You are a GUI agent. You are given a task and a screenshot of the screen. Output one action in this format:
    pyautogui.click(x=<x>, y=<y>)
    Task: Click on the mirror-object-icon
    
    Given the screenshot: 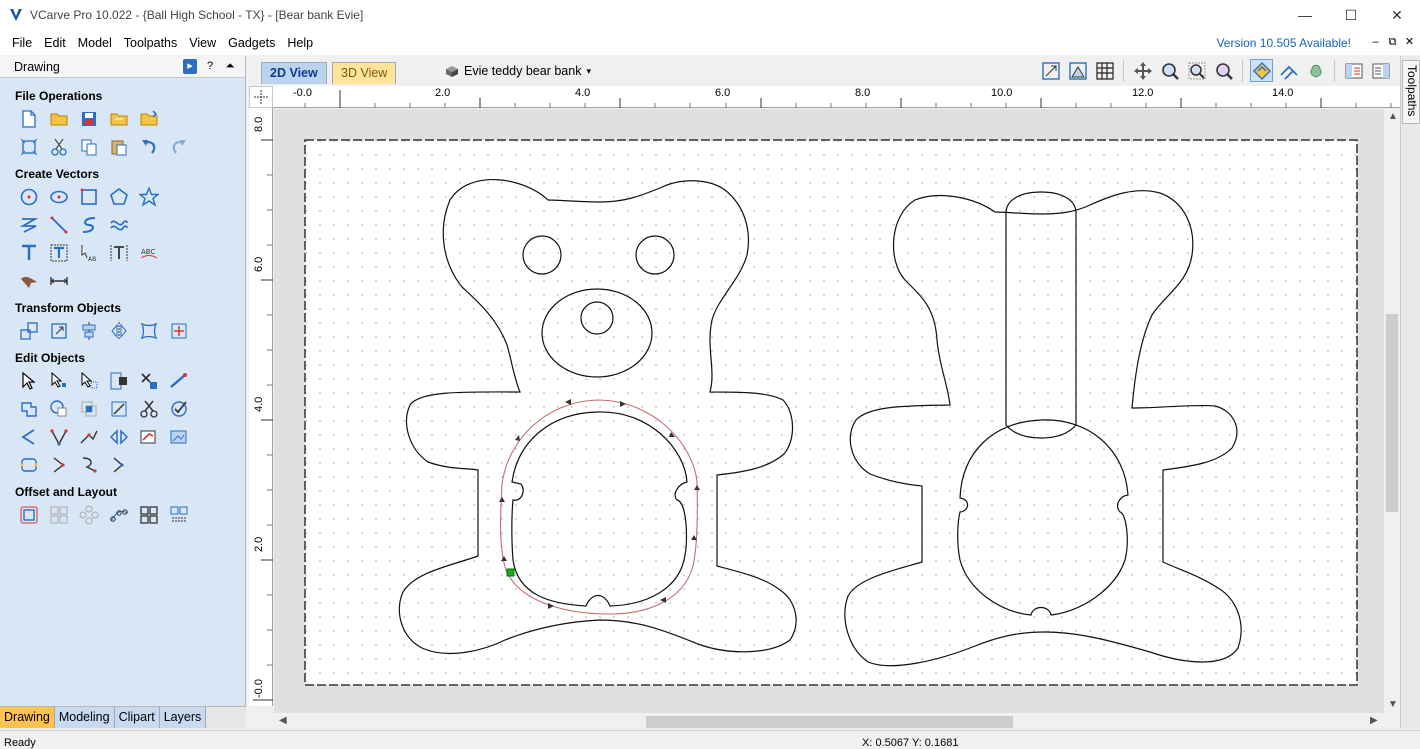 What is the action you would take?
    pyautogui.click(x=119, y=331)
    